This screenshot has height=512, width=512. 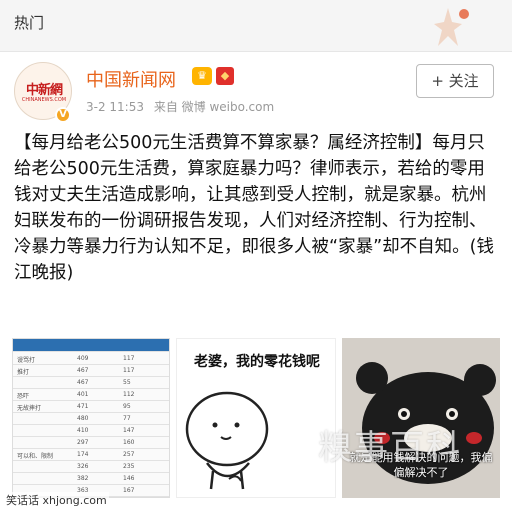 I want to click on table-cell: 146, so click(x=129, y=478).